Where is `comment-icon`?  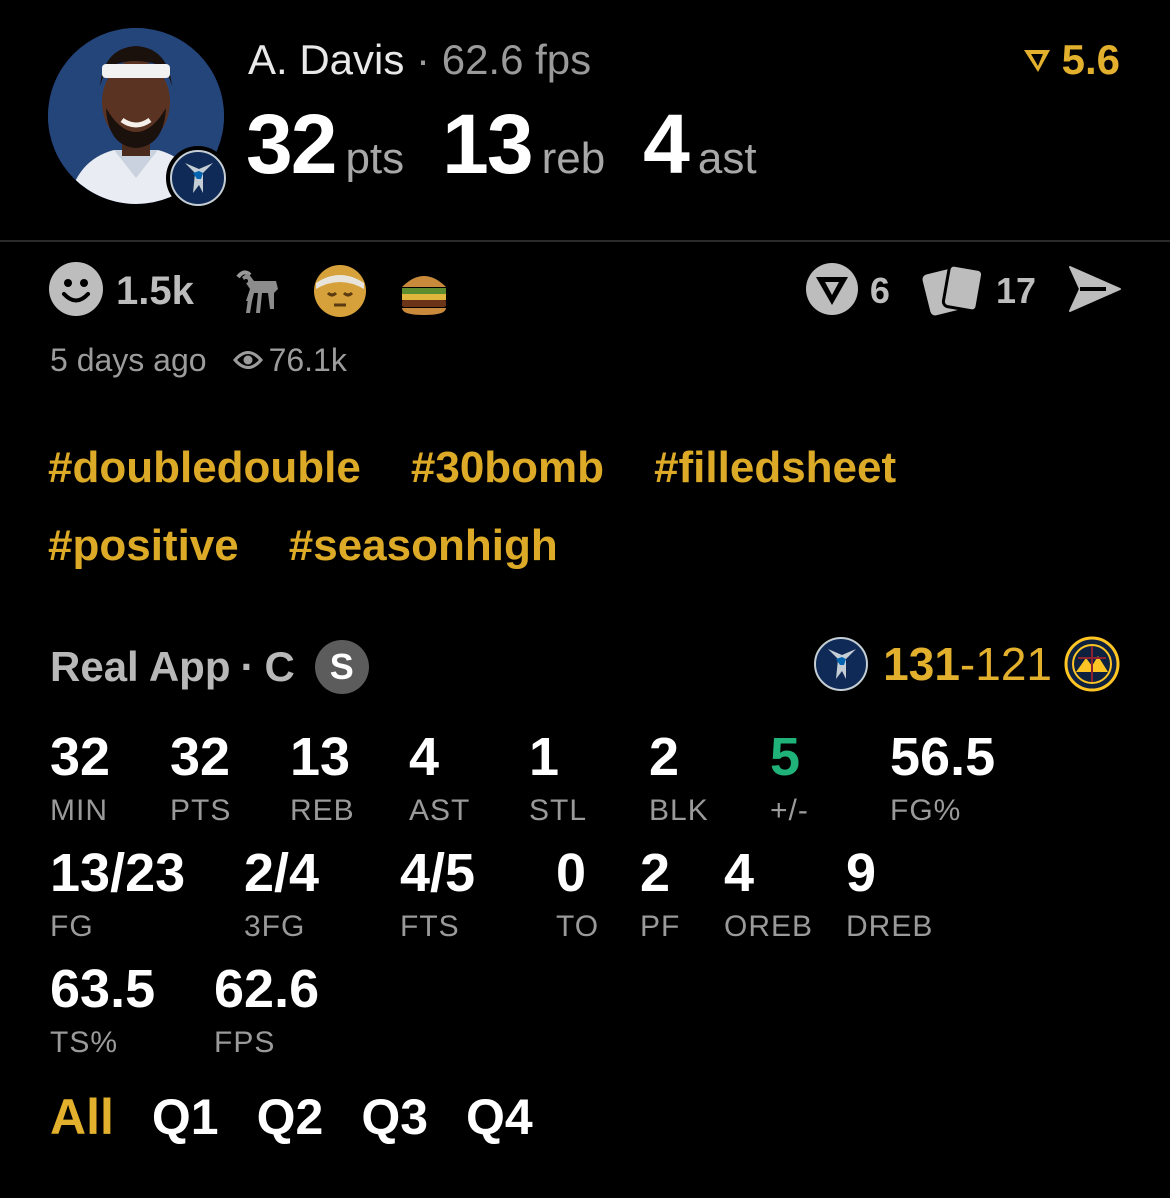 comment-icon is located at coordinates (832, 291).